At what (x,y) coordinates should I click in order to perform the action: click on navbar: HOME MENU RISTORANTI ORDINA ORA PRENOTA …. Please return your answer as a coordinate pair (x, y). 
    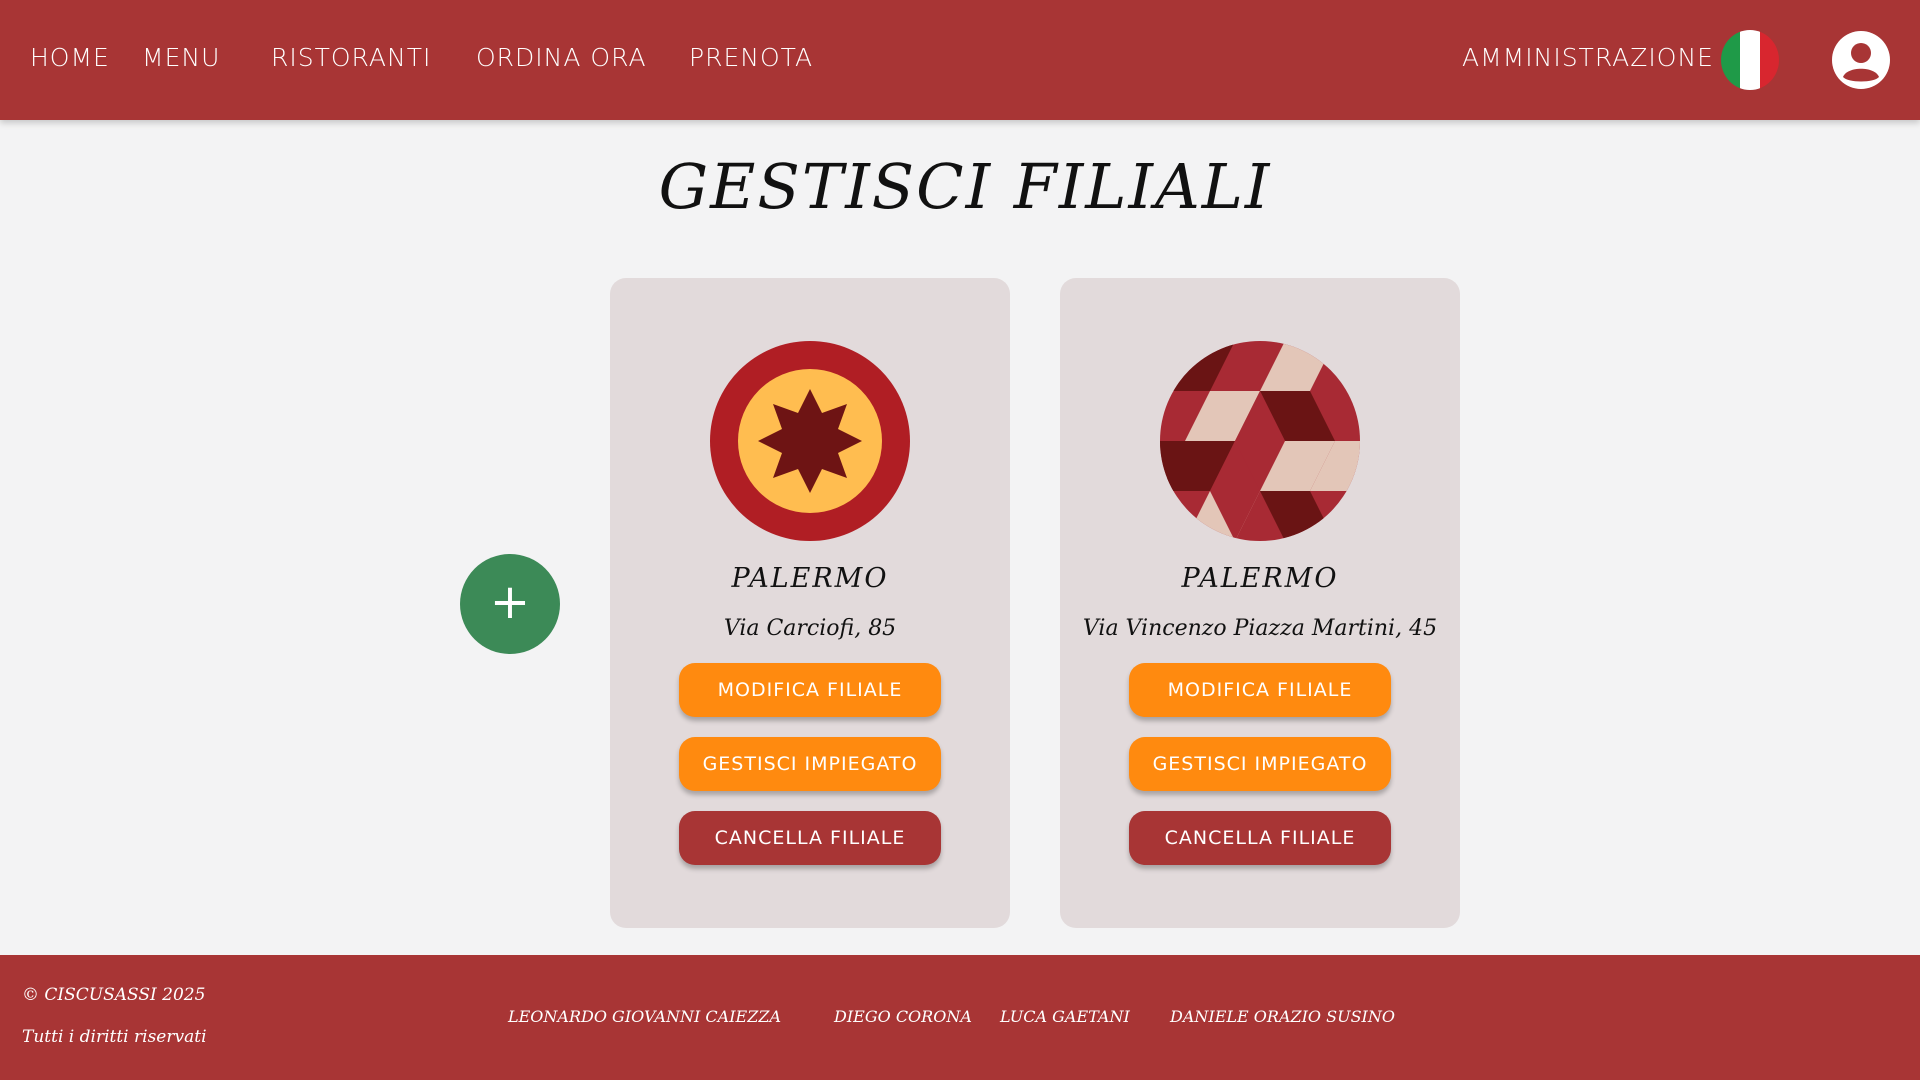
    Looking at the image, I should click on (960, 60).